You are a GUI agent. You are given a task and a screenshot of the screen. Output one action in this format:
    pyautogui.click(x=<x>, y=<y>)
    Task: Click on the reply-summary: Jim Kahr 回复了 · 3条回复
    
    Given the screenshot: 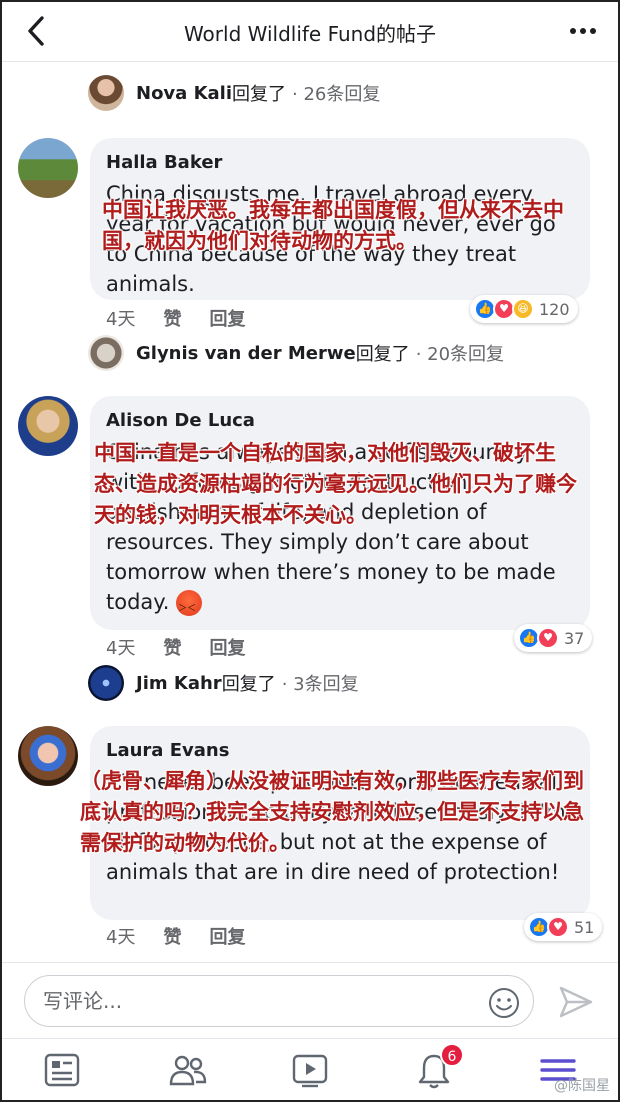 What is the action you would take?
    pyautogui.click(x=223, y=683)
    